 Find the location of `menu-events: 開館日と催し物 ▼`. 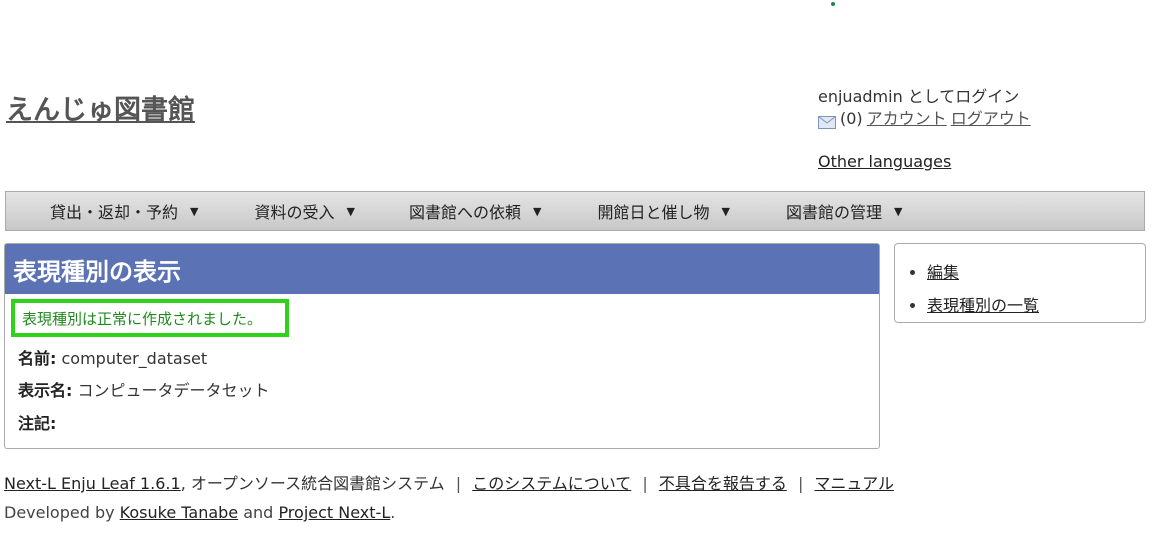

menu-events: 開館日と催し物 ▼ is located at coordinates (663, 211).